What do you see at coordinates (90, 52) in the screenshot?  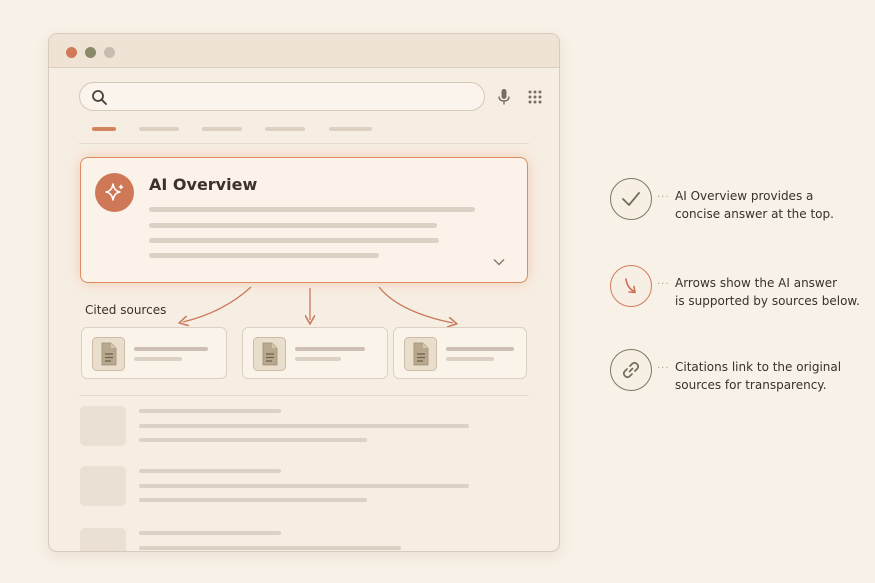 I see `minimize-window-button` at bounding box center [90, 52].